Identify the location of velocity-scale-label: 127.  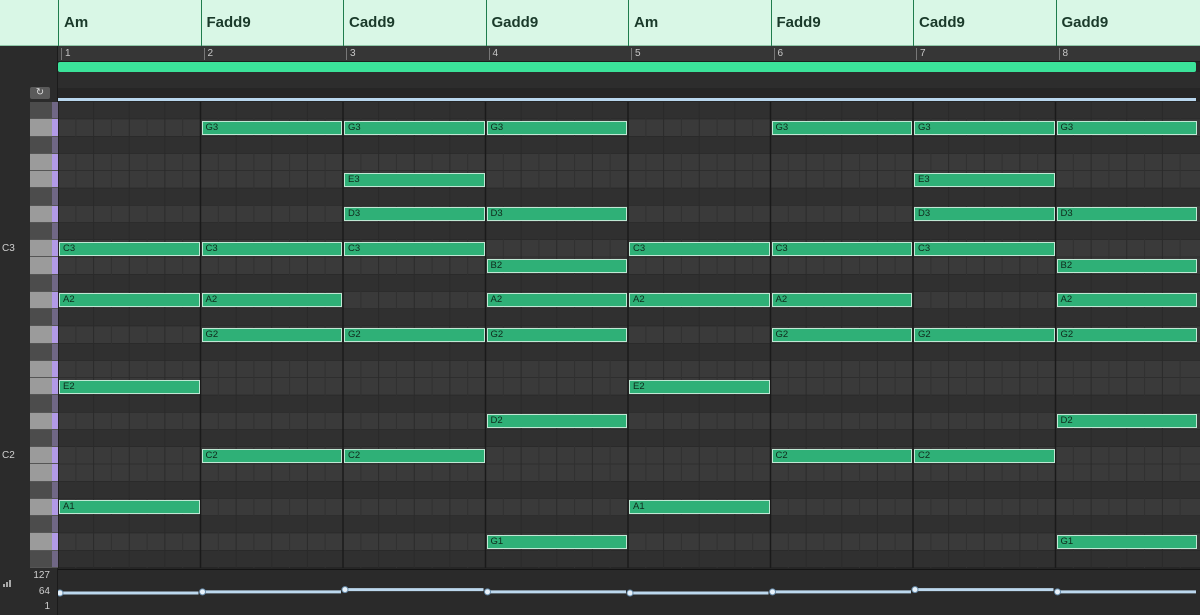
(41, 575).